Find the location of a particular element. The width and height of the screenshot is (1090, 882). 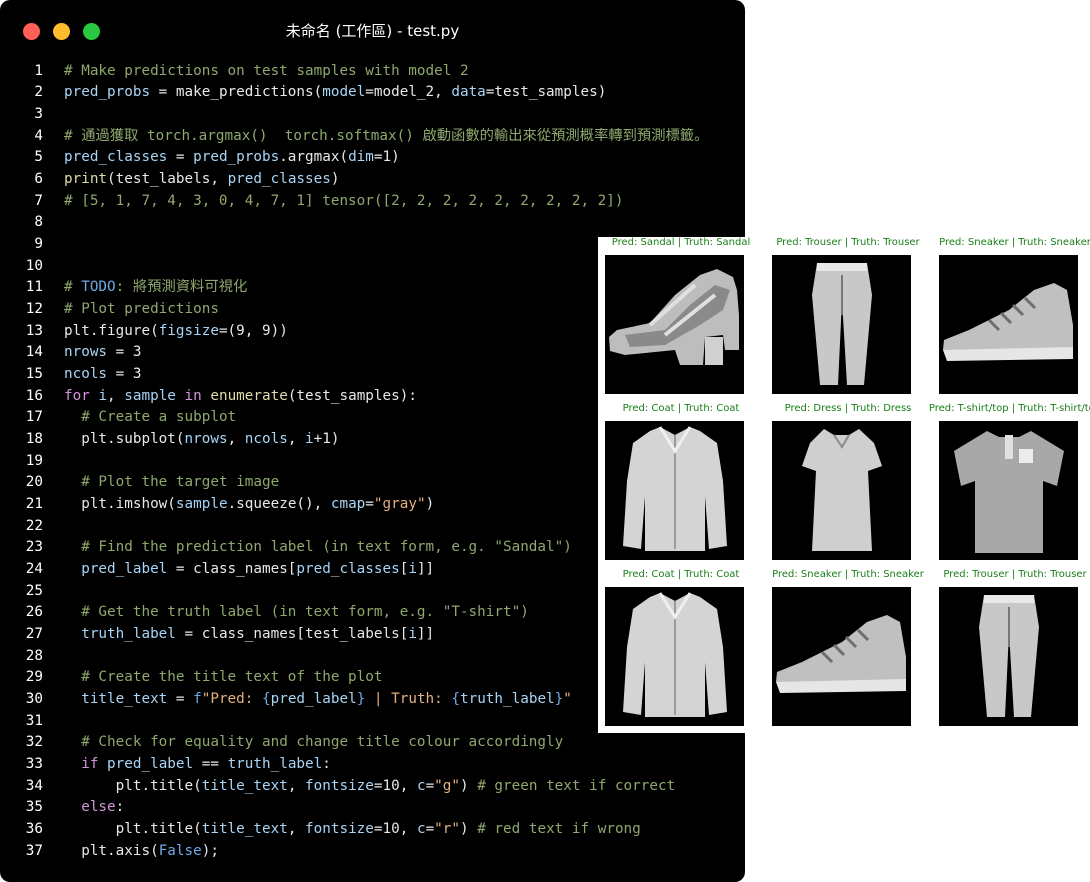

code-text: plt.axis(False); is located at coordinates (141, 852).